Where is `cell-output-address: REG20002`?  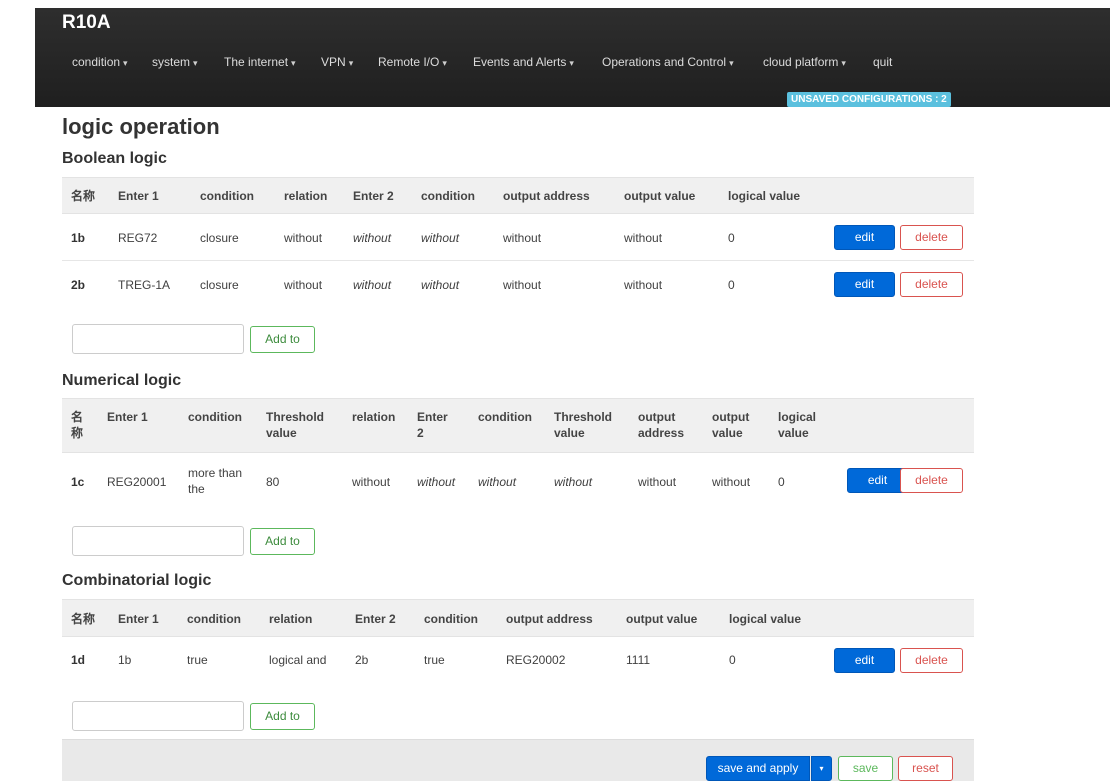 cell-output-address: REG20002 is located at coordinates (536, 660).